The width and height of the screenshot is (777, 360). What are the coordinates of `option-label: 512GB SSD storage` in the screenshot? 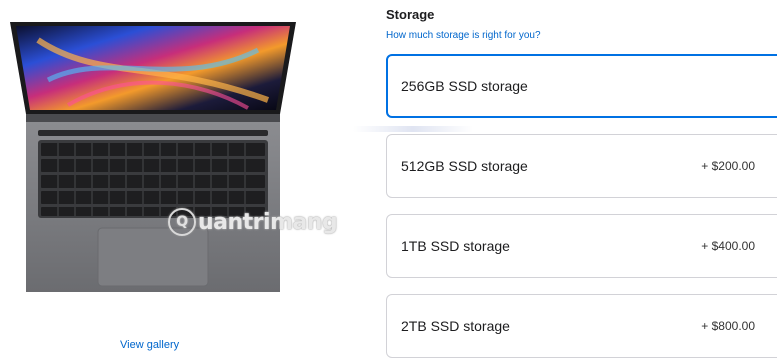 It's located at (464, 166).